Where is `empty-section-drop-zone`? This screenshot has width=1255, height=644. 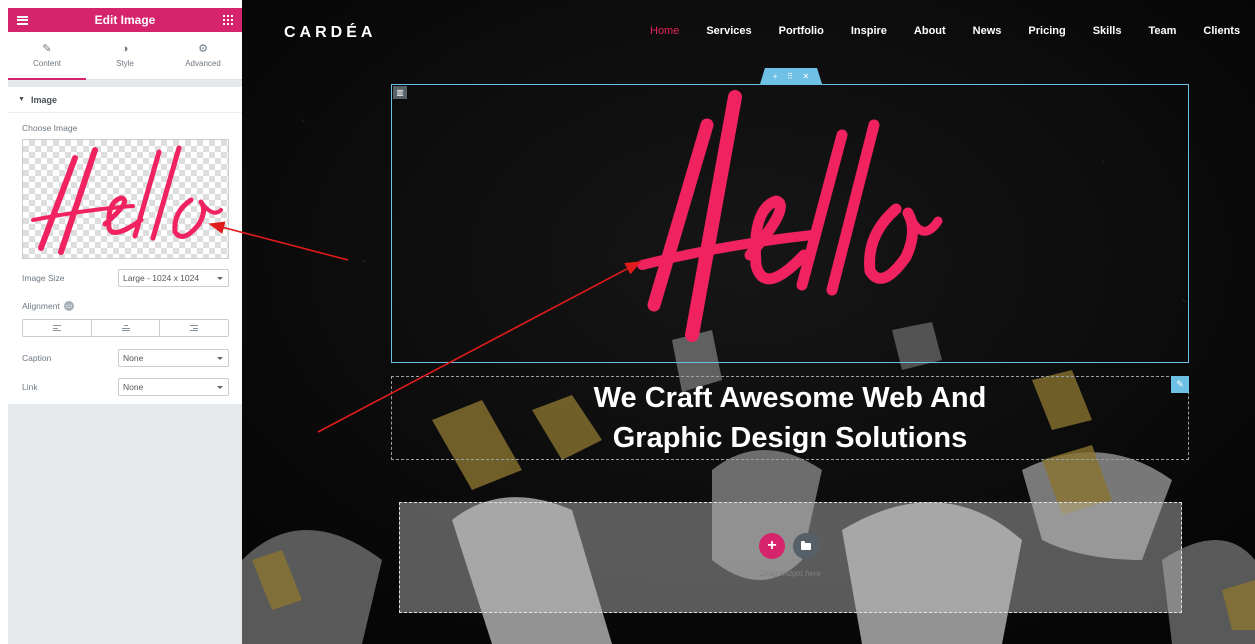
empty-section-drop-zone is located at coordinates (790, 557).